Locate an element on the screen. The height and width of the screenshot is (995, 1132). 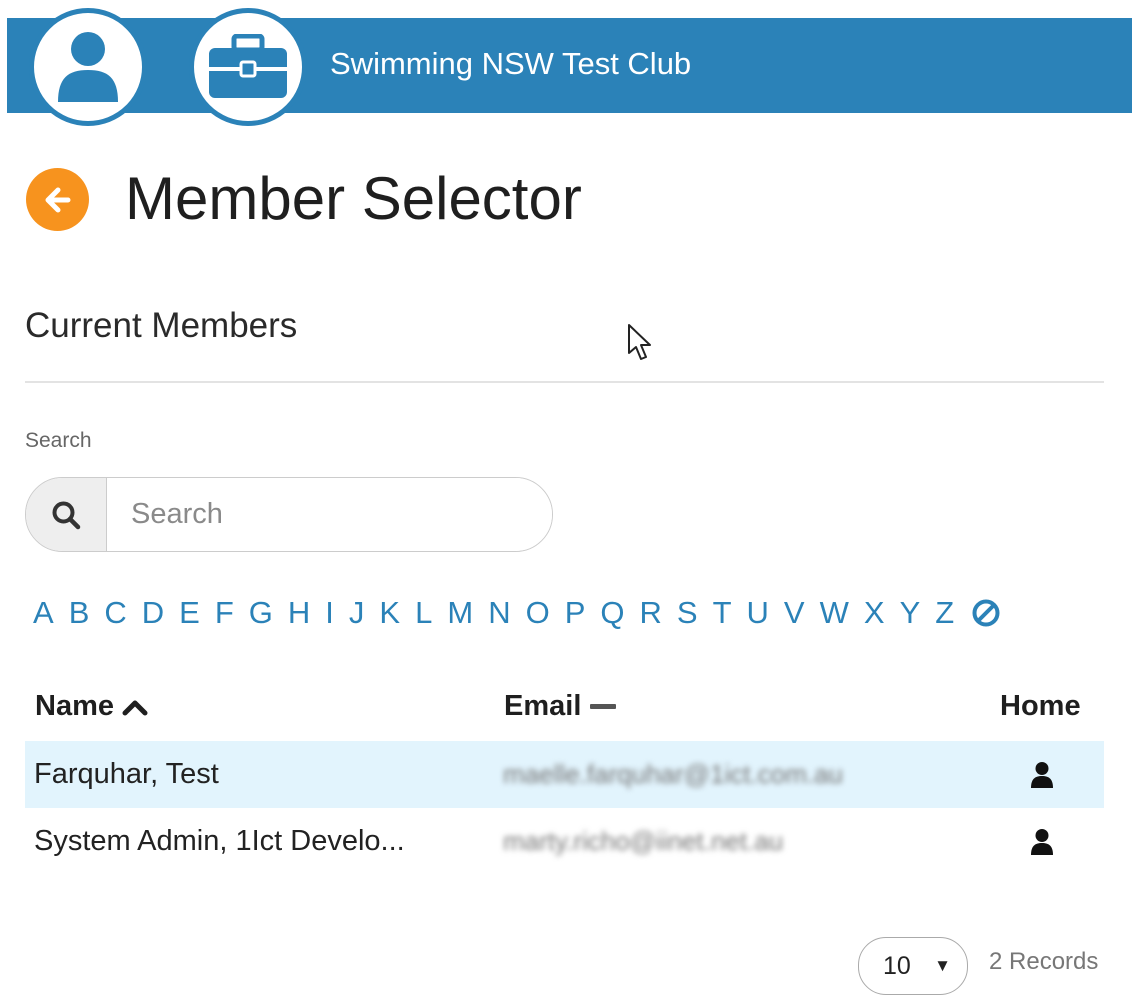
letter-filter-n: N is located at coordinates (499, 613).